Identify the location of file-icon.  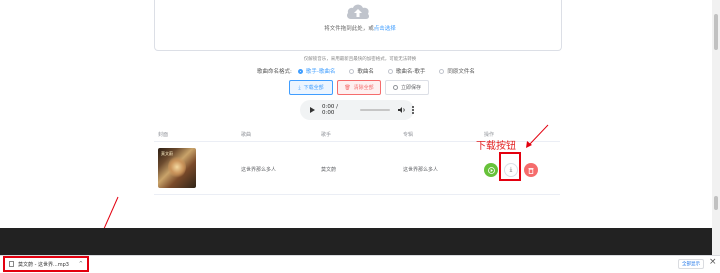
(11, 264).